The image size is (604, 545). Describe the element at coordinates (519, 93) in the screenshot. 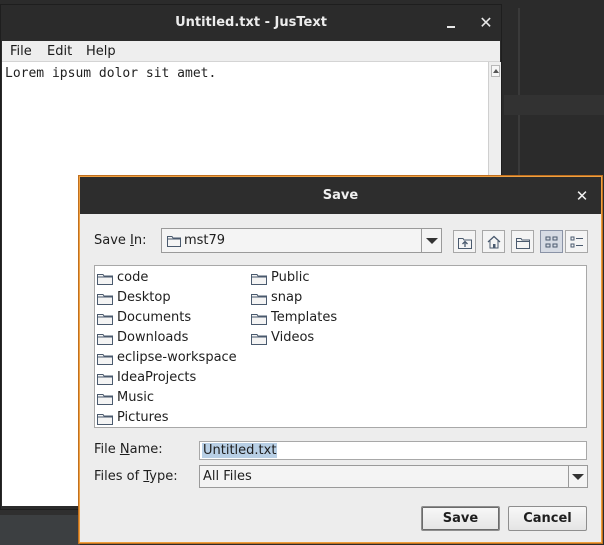

I see `background-divider` at that location.